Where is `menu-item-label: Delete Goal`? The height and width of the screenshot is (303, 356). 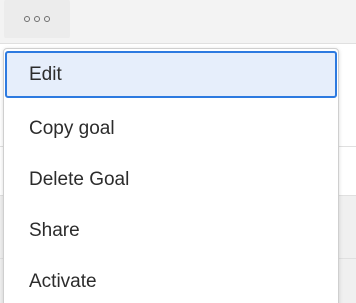
menu-item-label: Delete Goal is located at coordinates (79, 179).